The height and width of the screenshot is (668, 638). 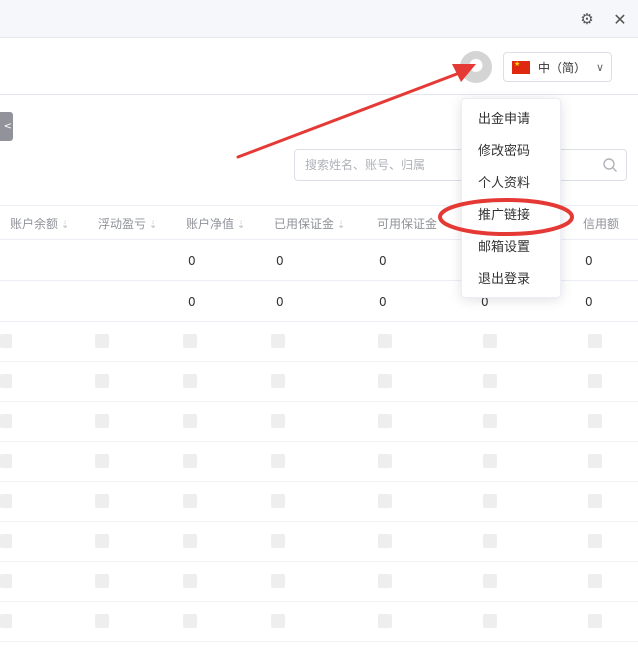 What do you see at coordinates (610, 165) in the screenshot?
I see `search-icon` at bounding box center [610, 165].